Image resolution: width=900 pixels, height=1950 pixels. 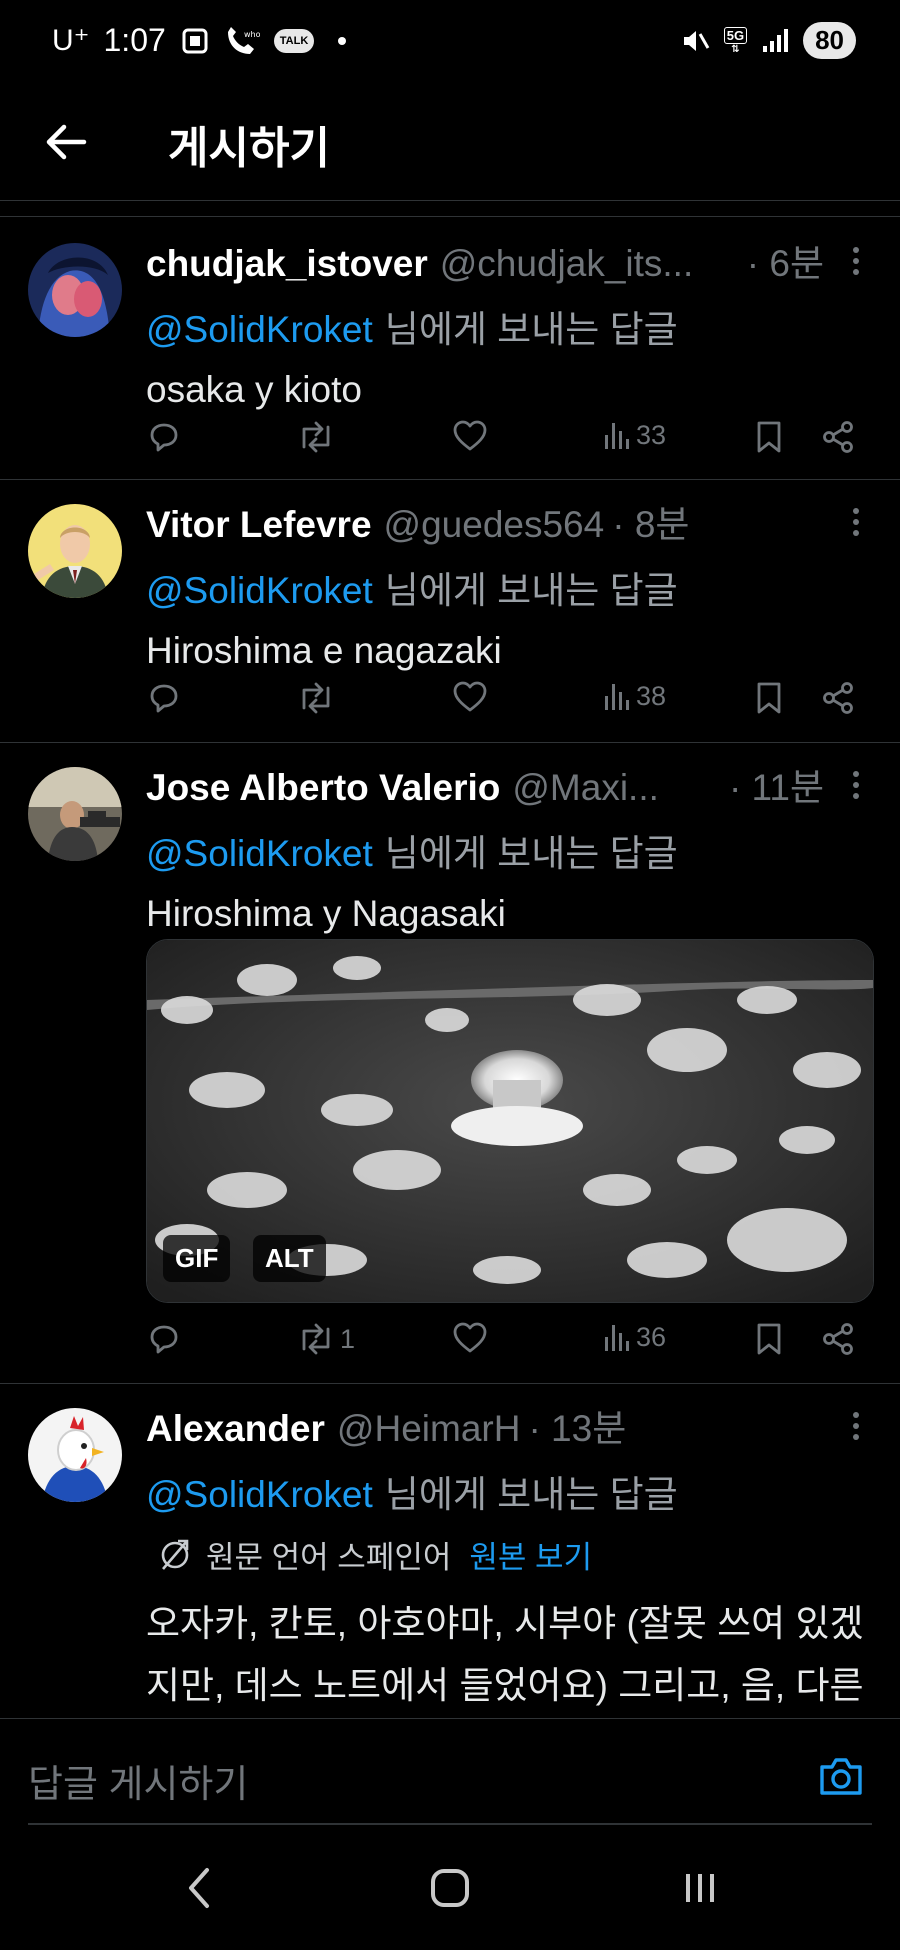 I want to click on tweet-actions: 1 36, so click(x=513, y=1343).